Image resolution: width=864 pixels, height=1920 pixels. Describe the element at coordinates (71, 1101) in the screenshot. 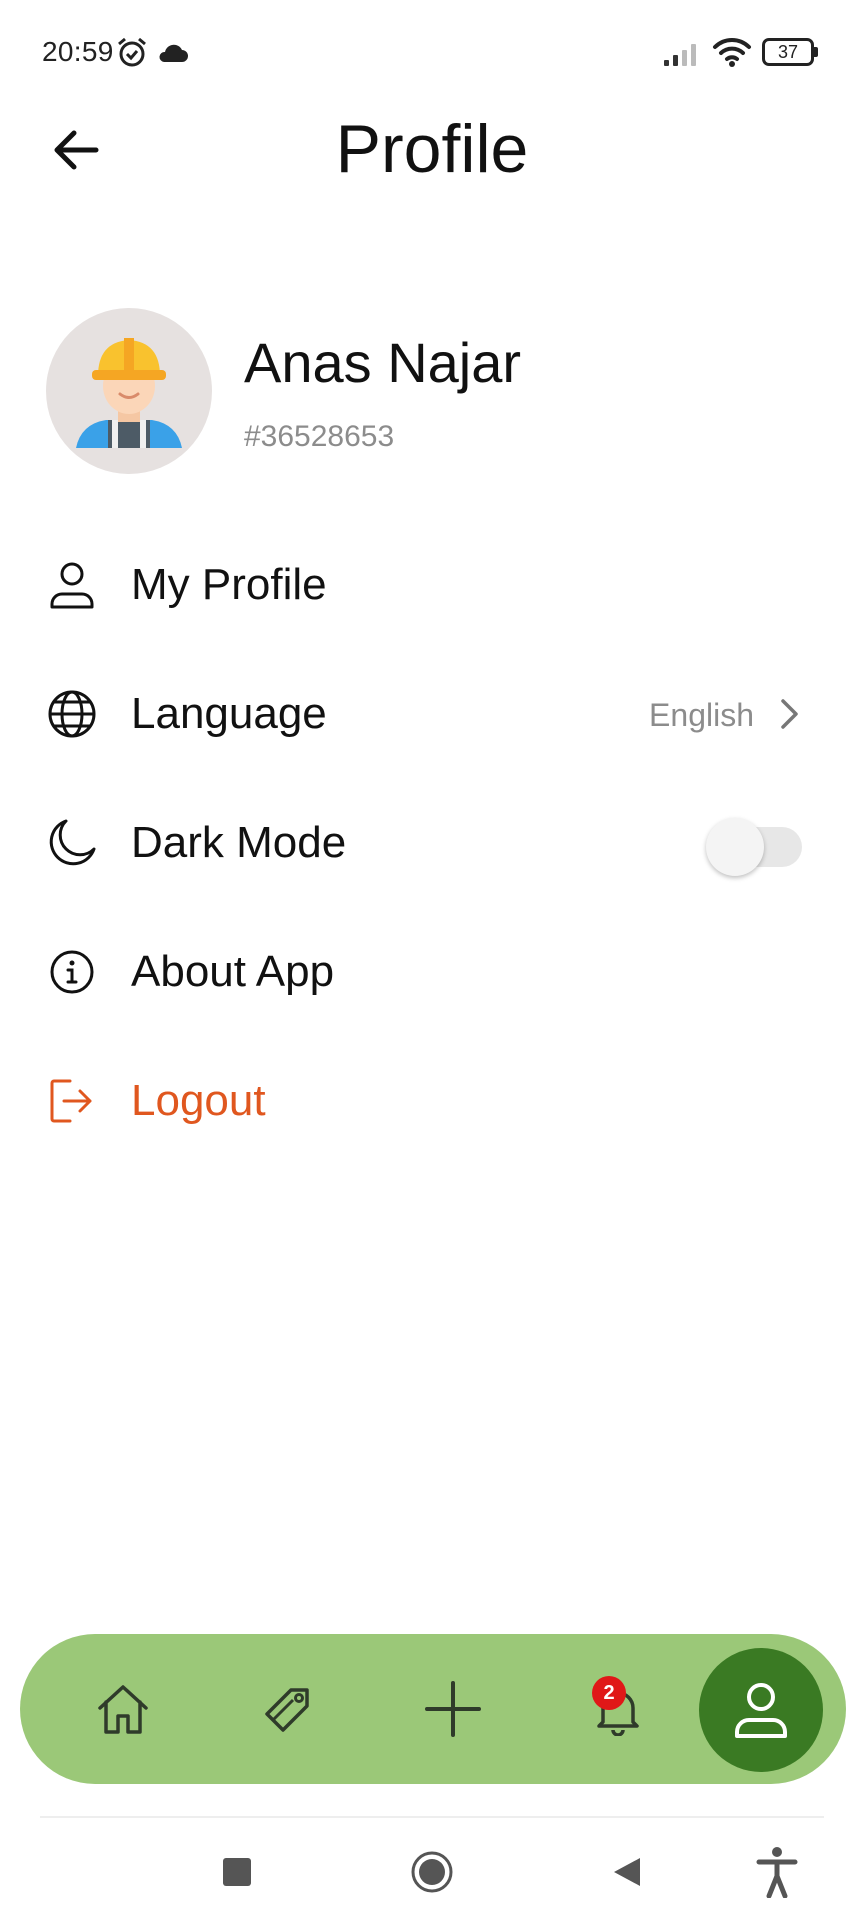

I see `logout-icon` at that location.